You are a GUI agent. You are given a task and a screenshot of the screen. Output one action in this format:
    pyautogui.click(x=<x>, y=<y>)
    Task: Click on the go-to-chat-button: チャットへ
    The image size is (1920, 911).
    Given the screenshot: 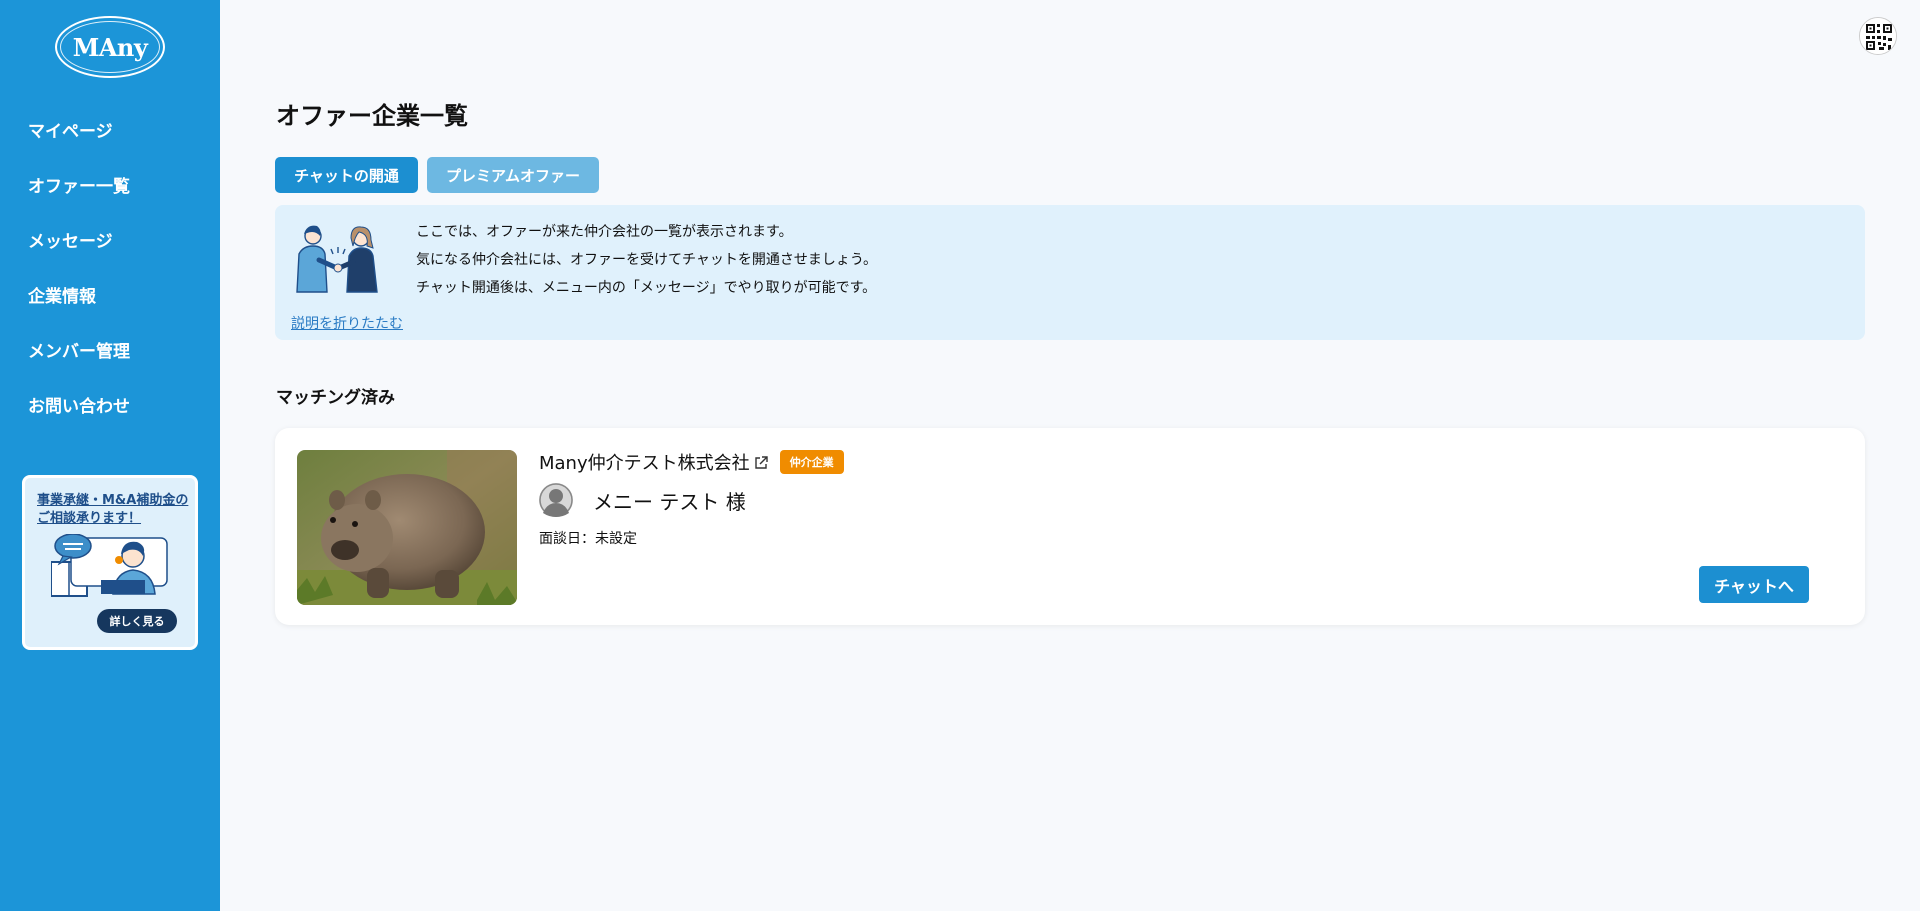 What is the action you would take?
    pyautogui.click(x=1754, y=584)
    